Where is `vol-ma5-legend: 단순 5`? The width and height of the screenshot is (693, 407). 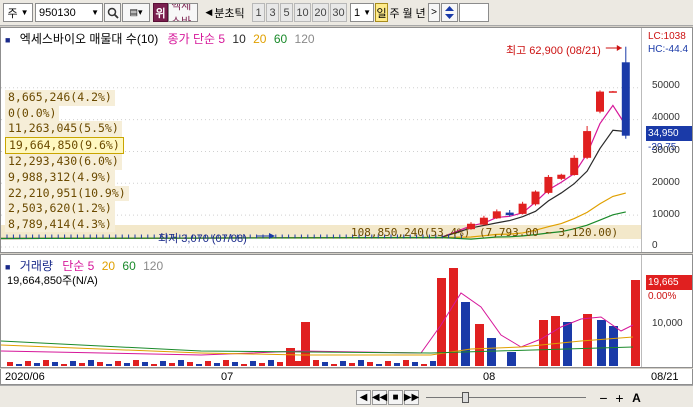
vol-ma5-legend: 단순 5 is located at coordinates (78, 266).